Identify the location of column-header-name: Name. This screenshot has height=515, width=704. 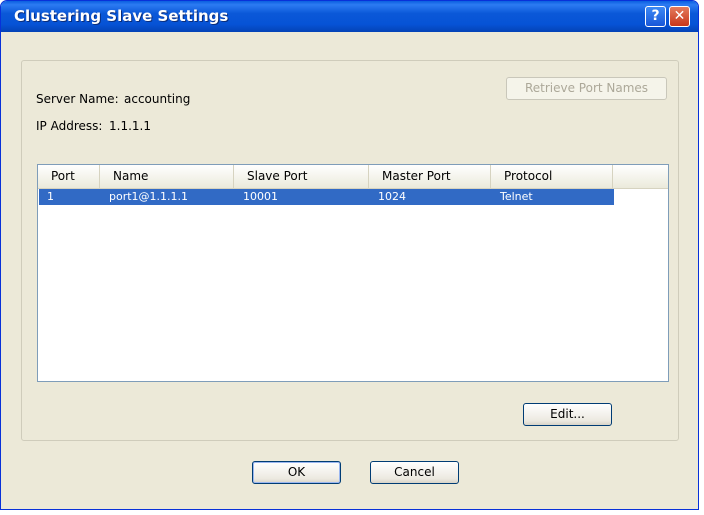
(167, 176).